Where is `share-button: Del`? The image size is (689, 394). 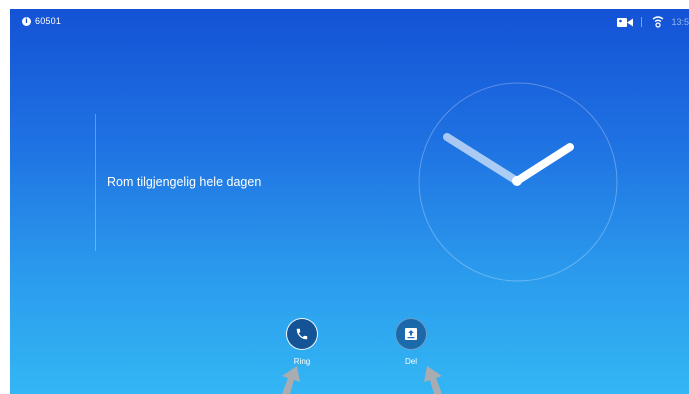 share-button: Del is located at coordinates (411, 342).